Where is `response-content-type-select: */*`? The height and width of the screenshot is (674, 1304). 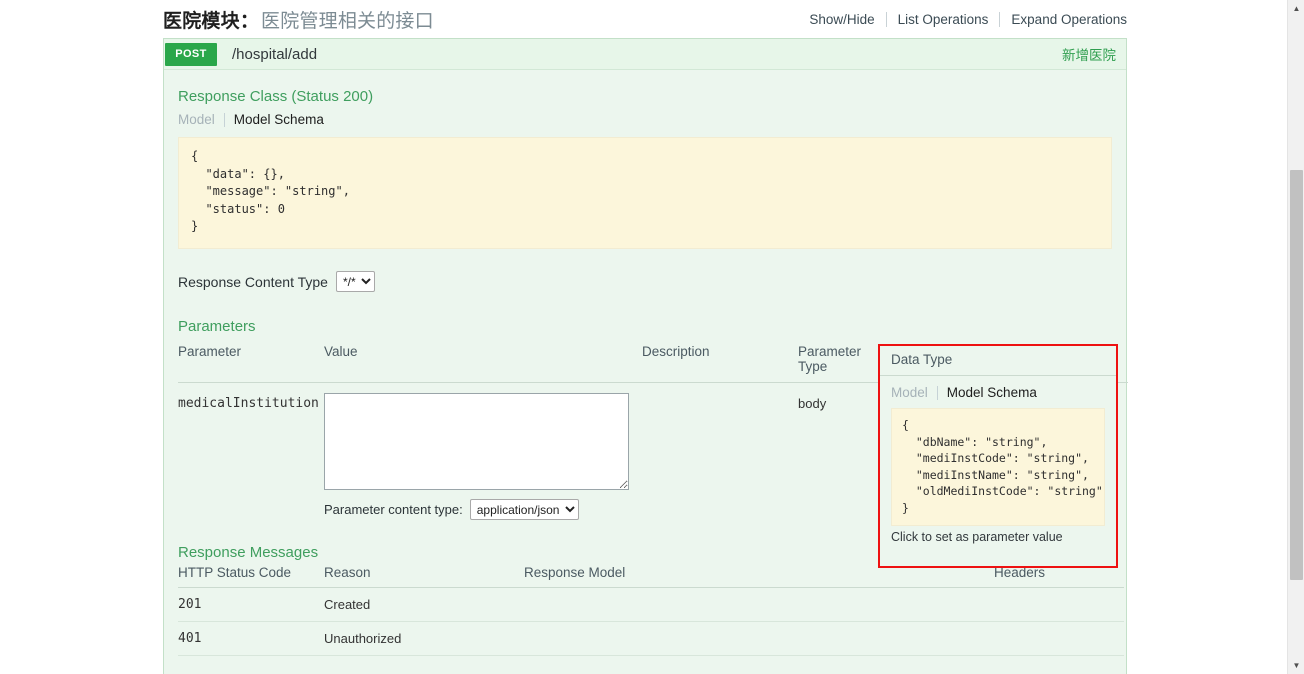 response-content-type-select: */* is located at coordinates (355, 281).